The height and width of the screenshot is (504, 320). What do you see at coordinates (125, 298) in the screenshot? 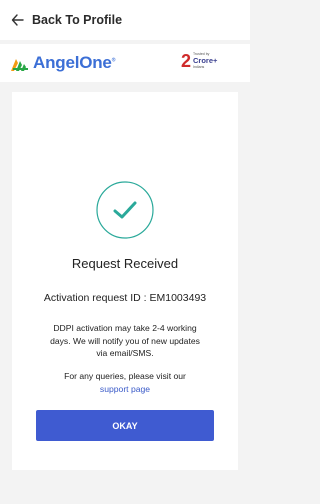
I see `request-id: Activation request ID : EM1003493` at bounding box center [125, 298].